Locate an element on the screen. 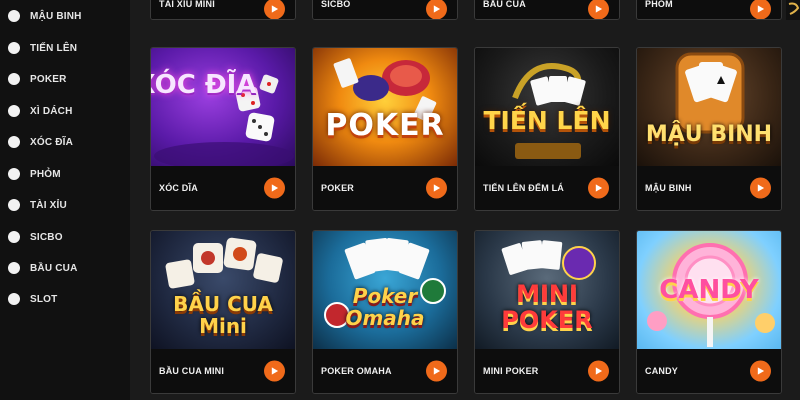 This screenshot has width=800, height=400. card-footer: XÓC DĨA is located at coordinates (223, 188).